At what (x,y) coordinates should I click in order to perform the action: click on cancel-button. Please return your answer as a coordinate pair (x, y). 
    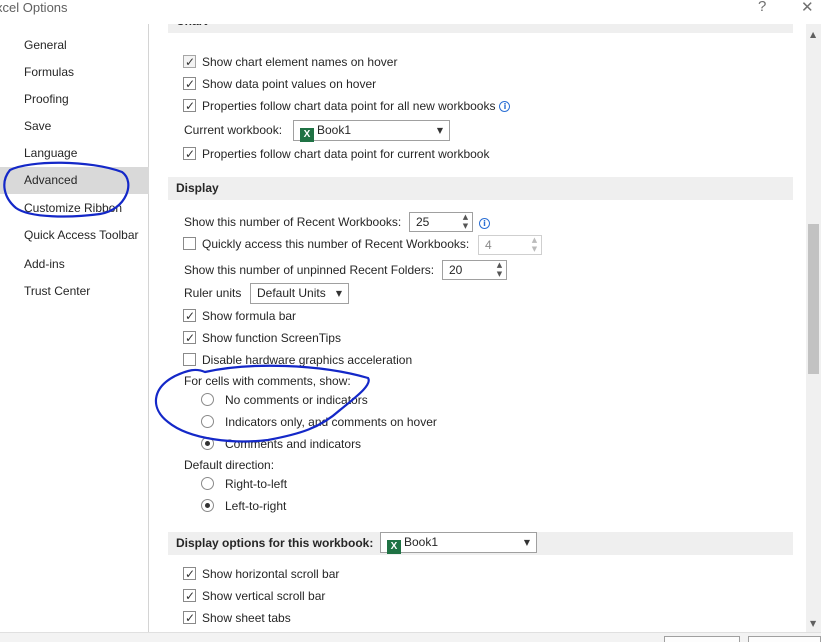
    Looking at the image, I should click on (784, 639).